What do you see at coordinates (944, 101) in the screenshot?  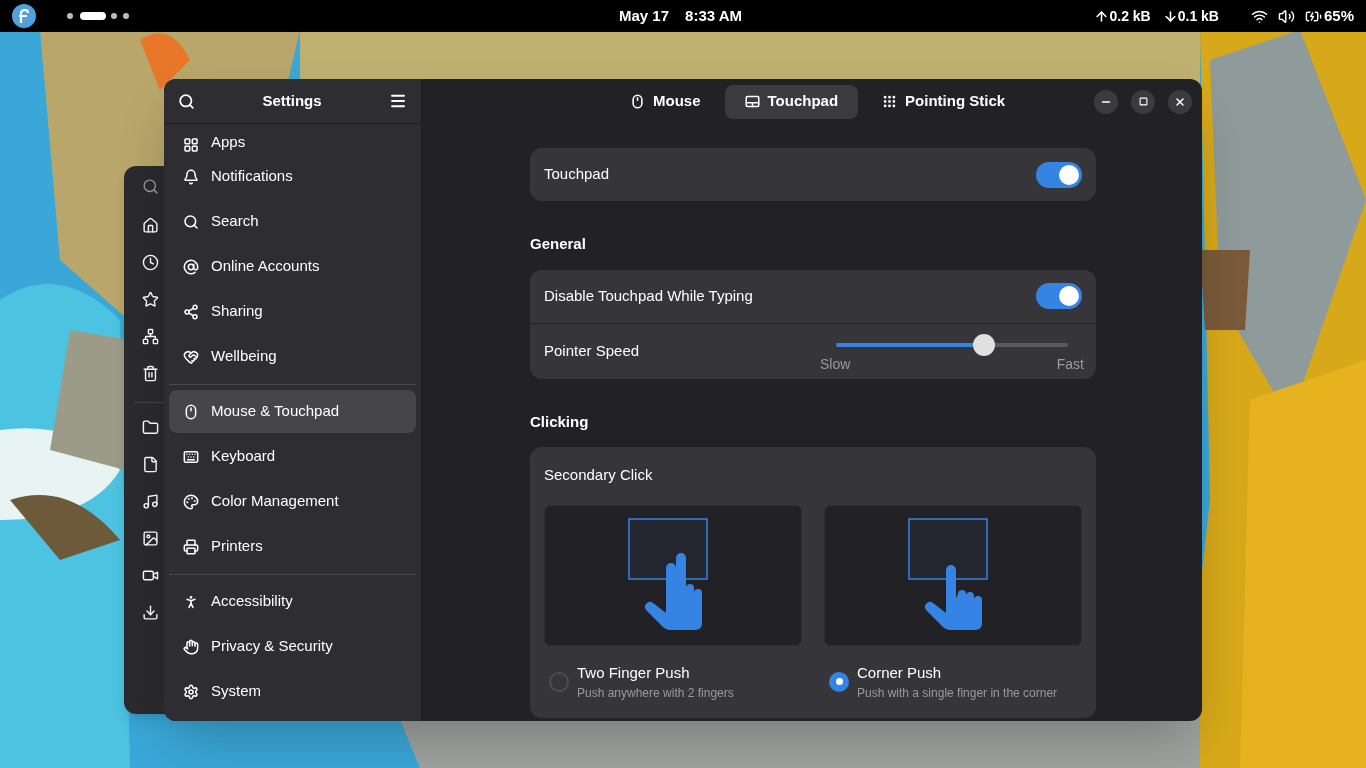 I see `view-tab: Pointing Stick` at bounding box center [944, 101].